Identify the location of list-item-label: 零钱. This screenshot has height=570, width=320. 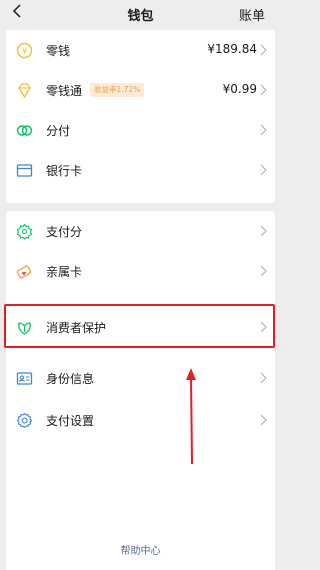
(58, 51).